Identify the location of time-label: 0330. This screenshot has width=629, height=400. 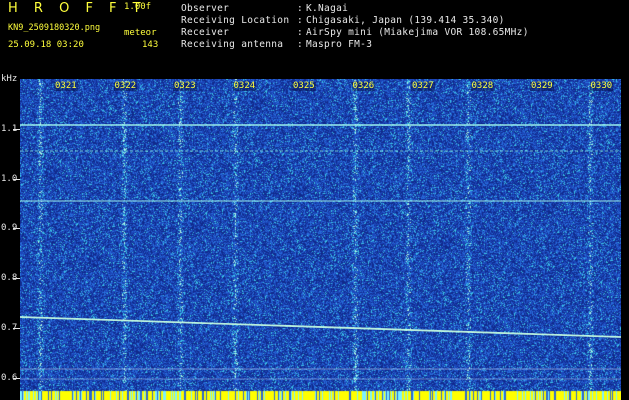
(601, 86).